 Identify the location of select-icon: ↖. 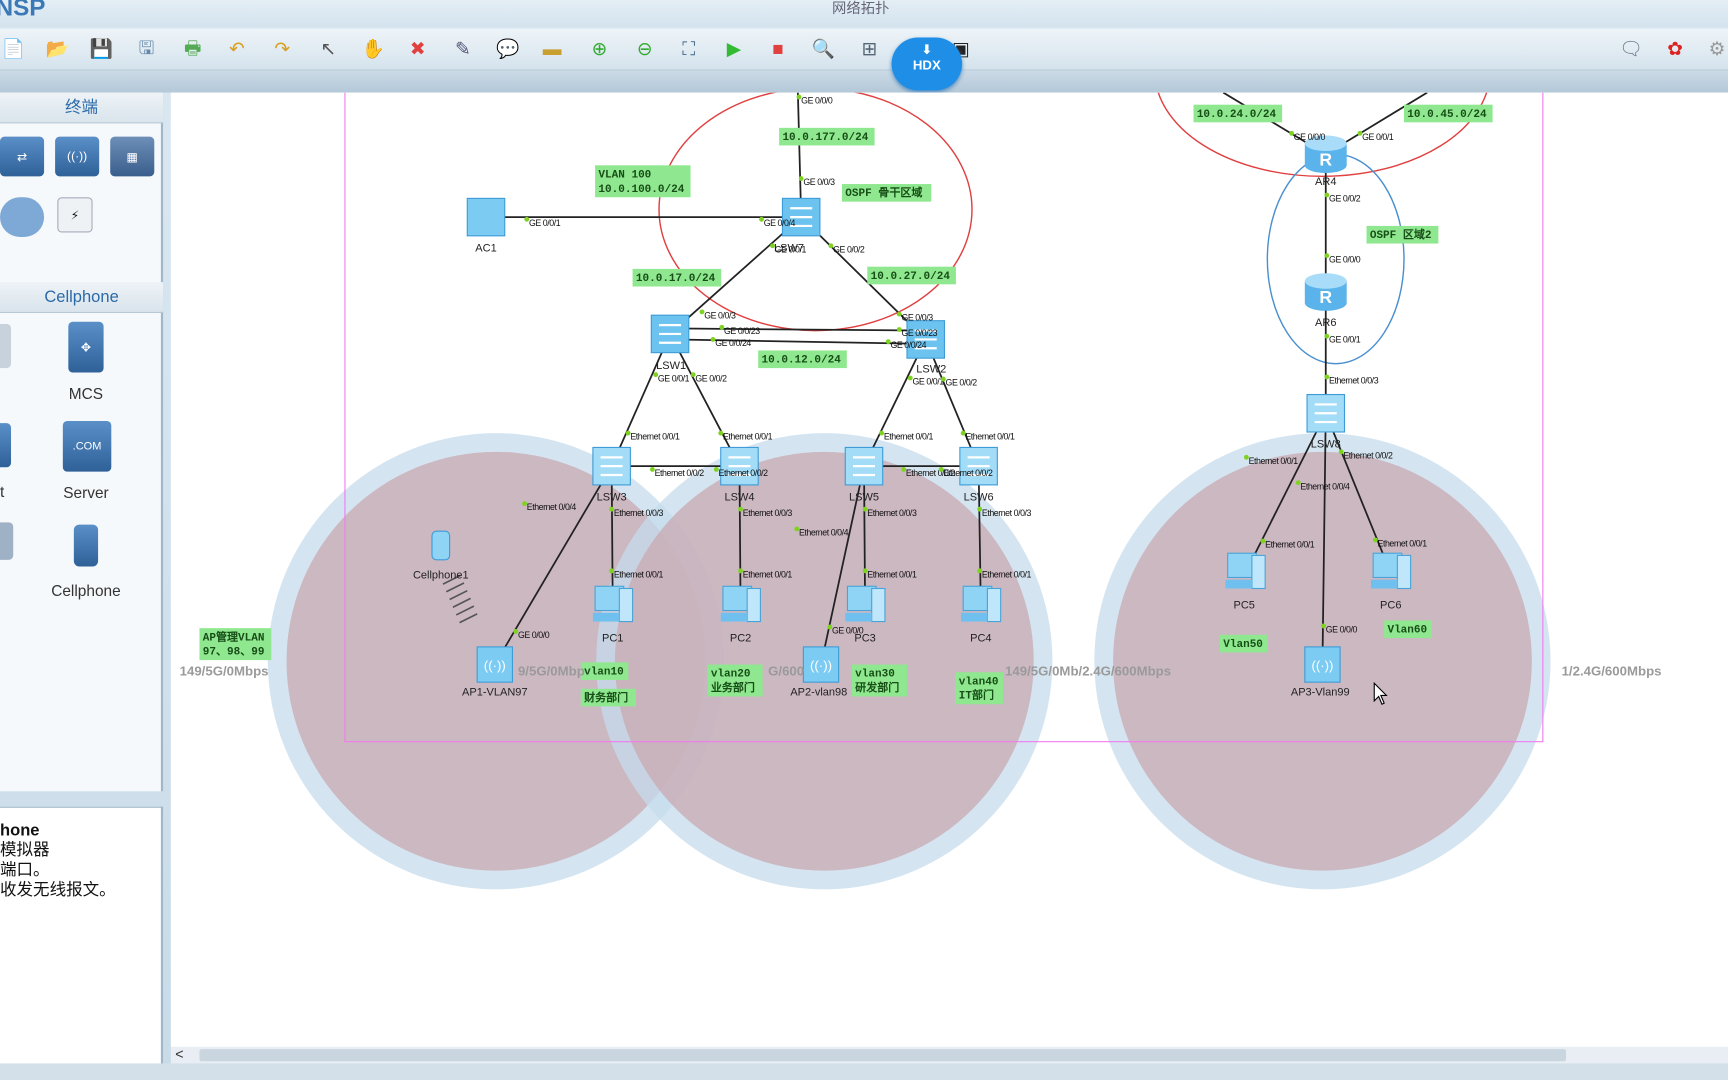
(328, 49).